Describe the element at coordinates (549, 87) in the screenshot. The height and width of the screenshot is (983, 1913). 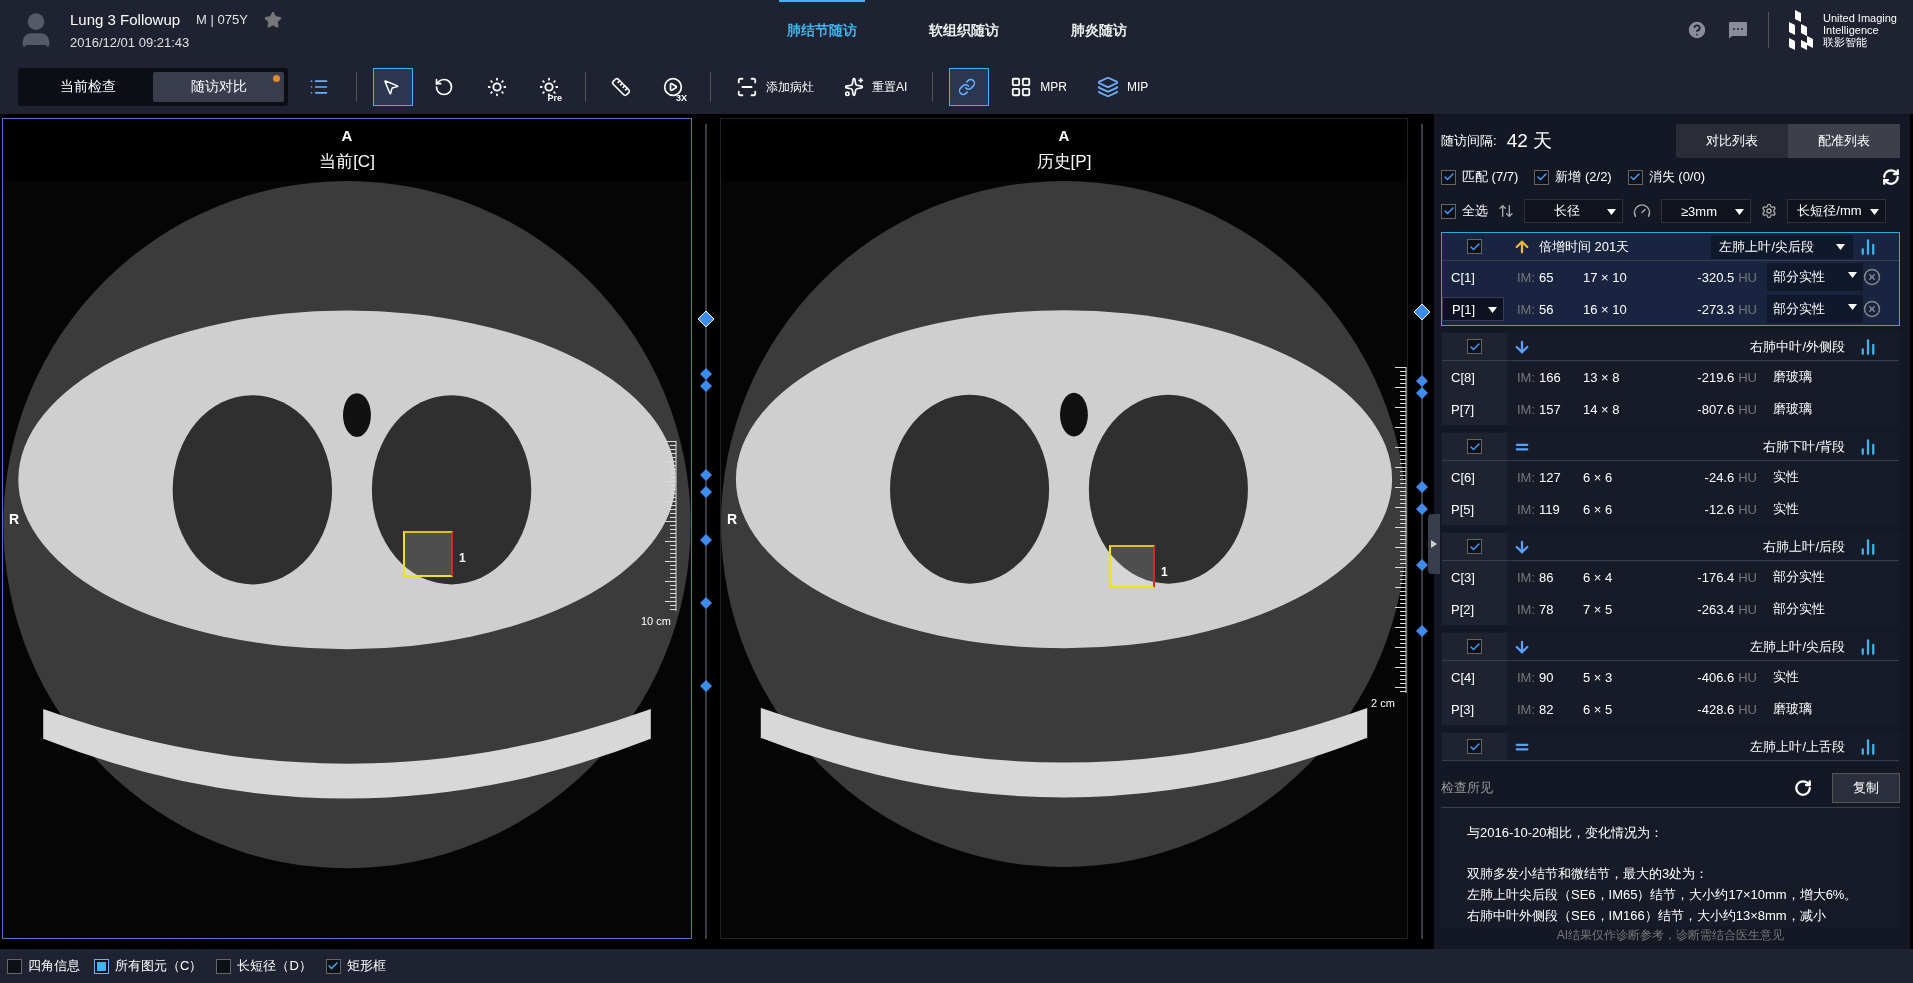
I see `preset-tool-button: Pre` at that location.